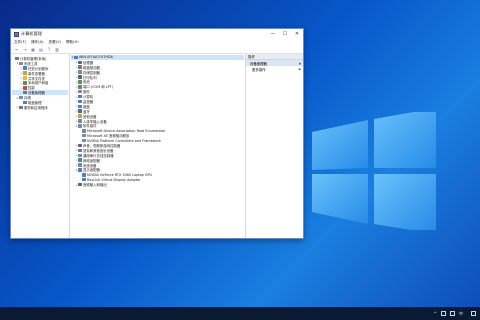 The image size is (480, 320). Describe the element at coordinates (443, 313) in the screenshot. I see `network-icon` at that location.